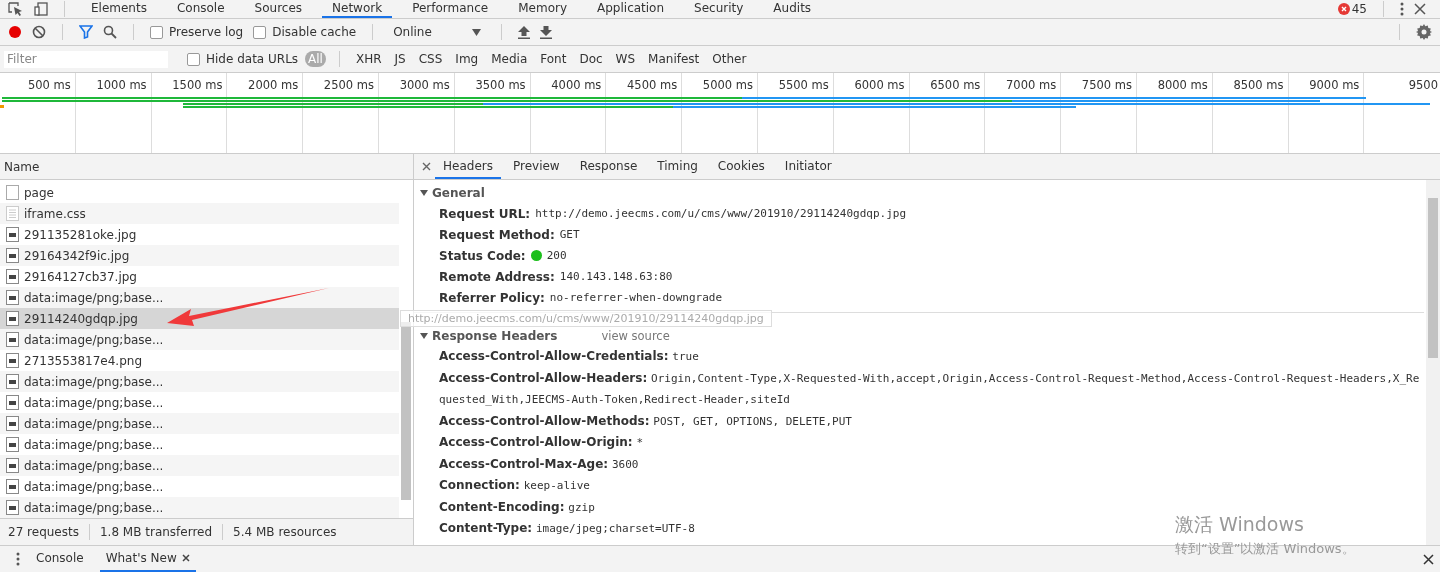  Describe the element at coordinates (523, 32) in the screenshot. I see `upload-icon` at that location.